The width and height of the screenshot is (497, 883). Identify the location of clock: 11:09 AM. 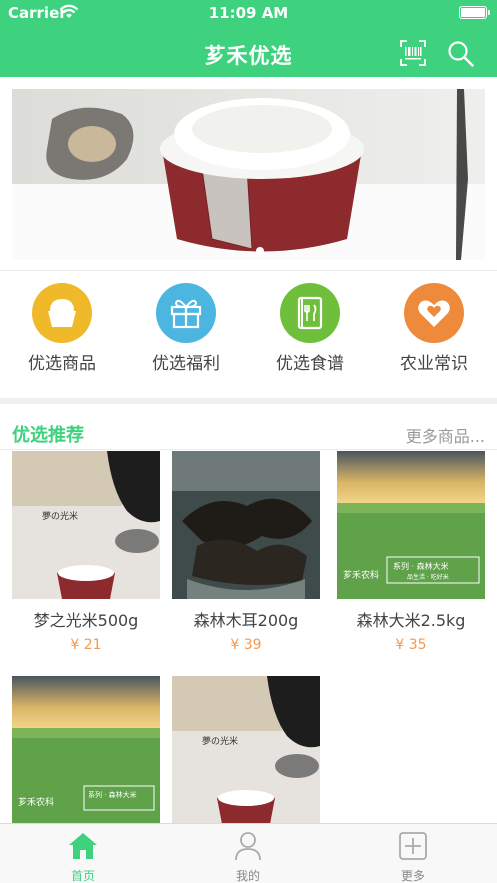
(248, 13).